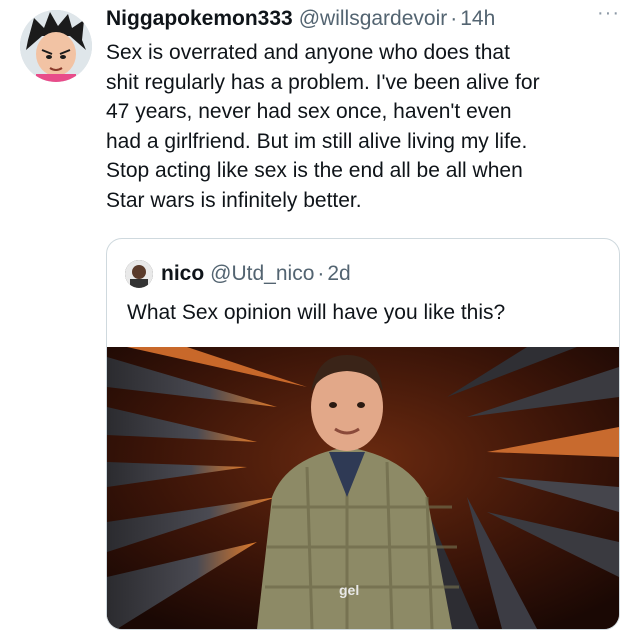 The height and width of the screenshot is (636, 640). I want to click on tweet-timestamp: 14h, so click(477, 19).